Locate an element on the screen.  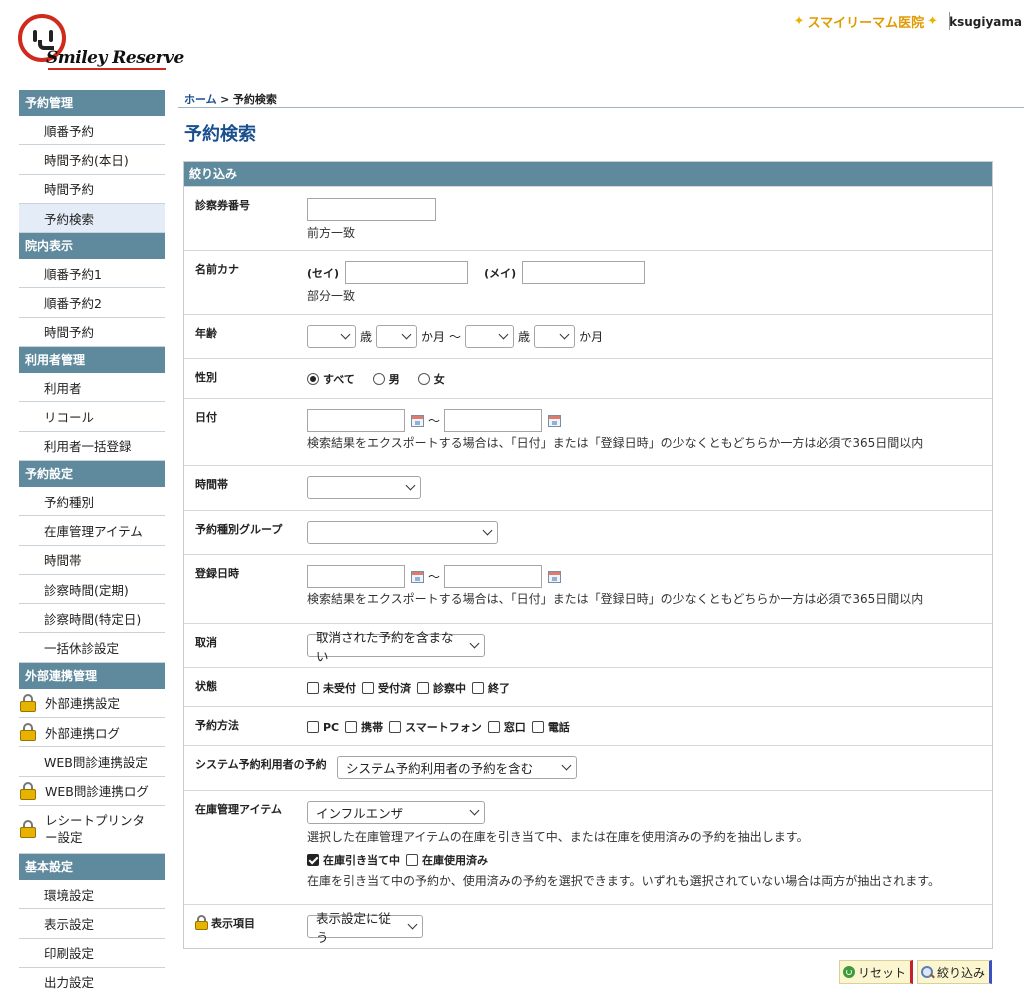
clinic-name: スマイリーマム医院 is located at coordinates (866, 23).